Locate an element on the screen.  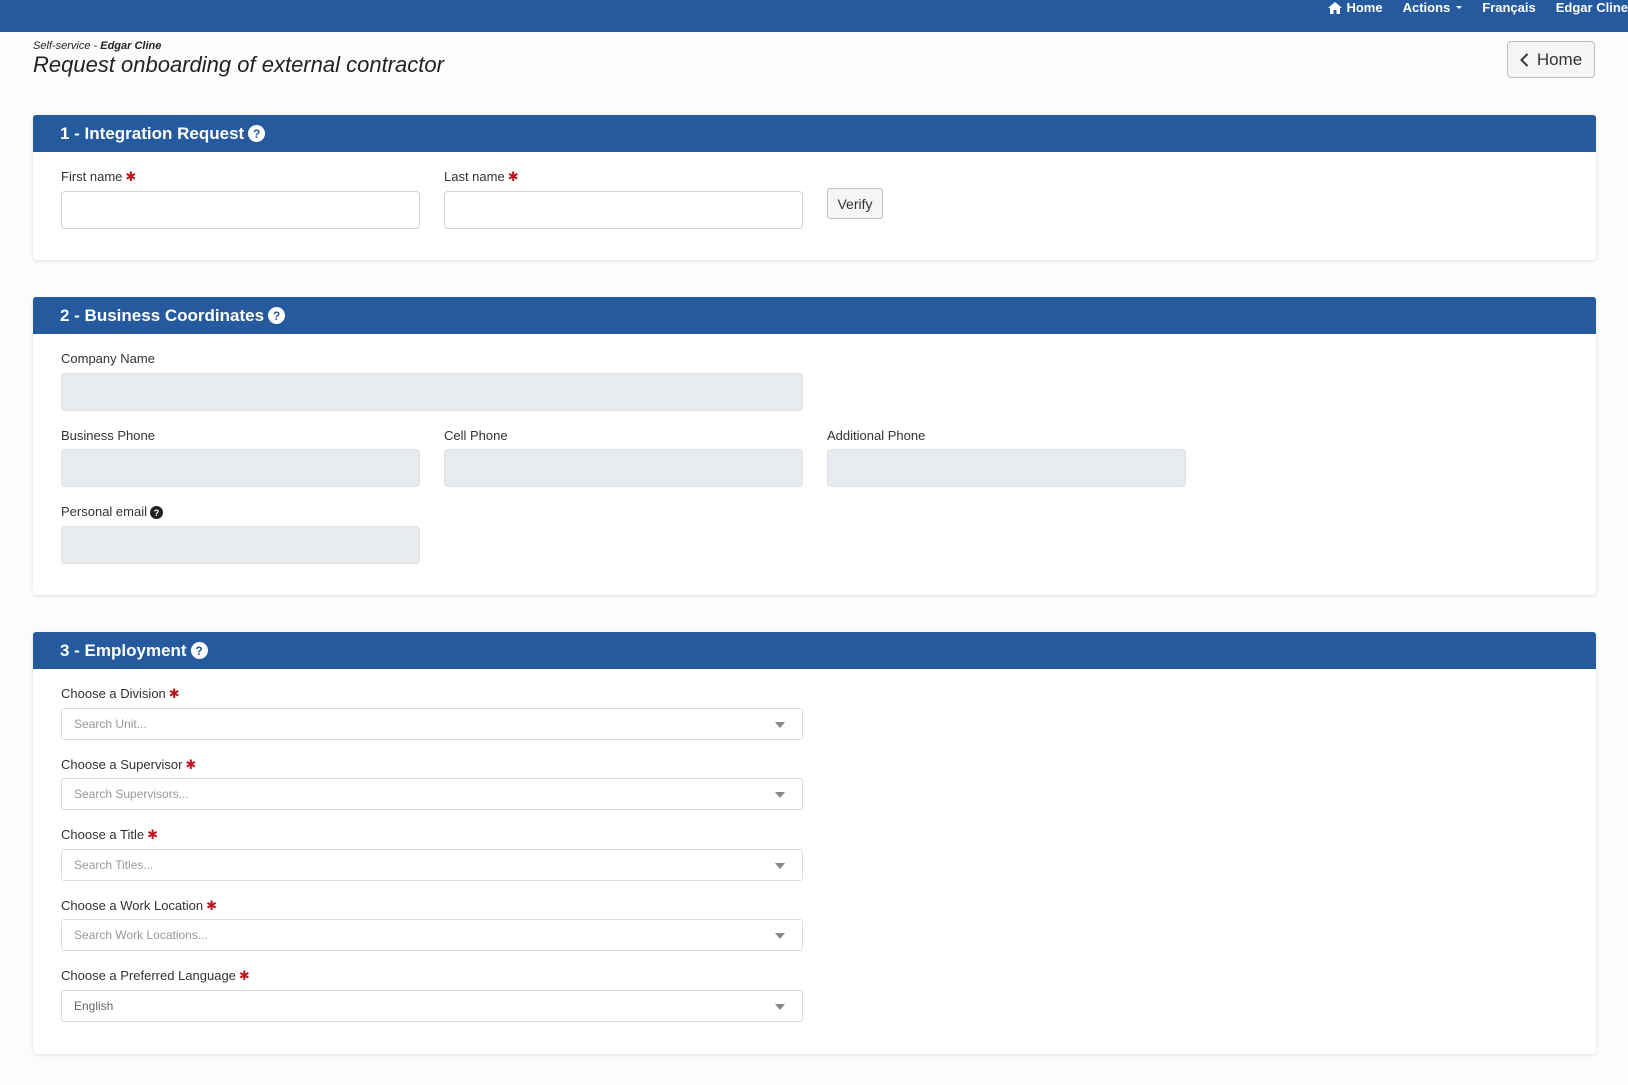
additional-phone-field is located at coordinates (1006, 468).